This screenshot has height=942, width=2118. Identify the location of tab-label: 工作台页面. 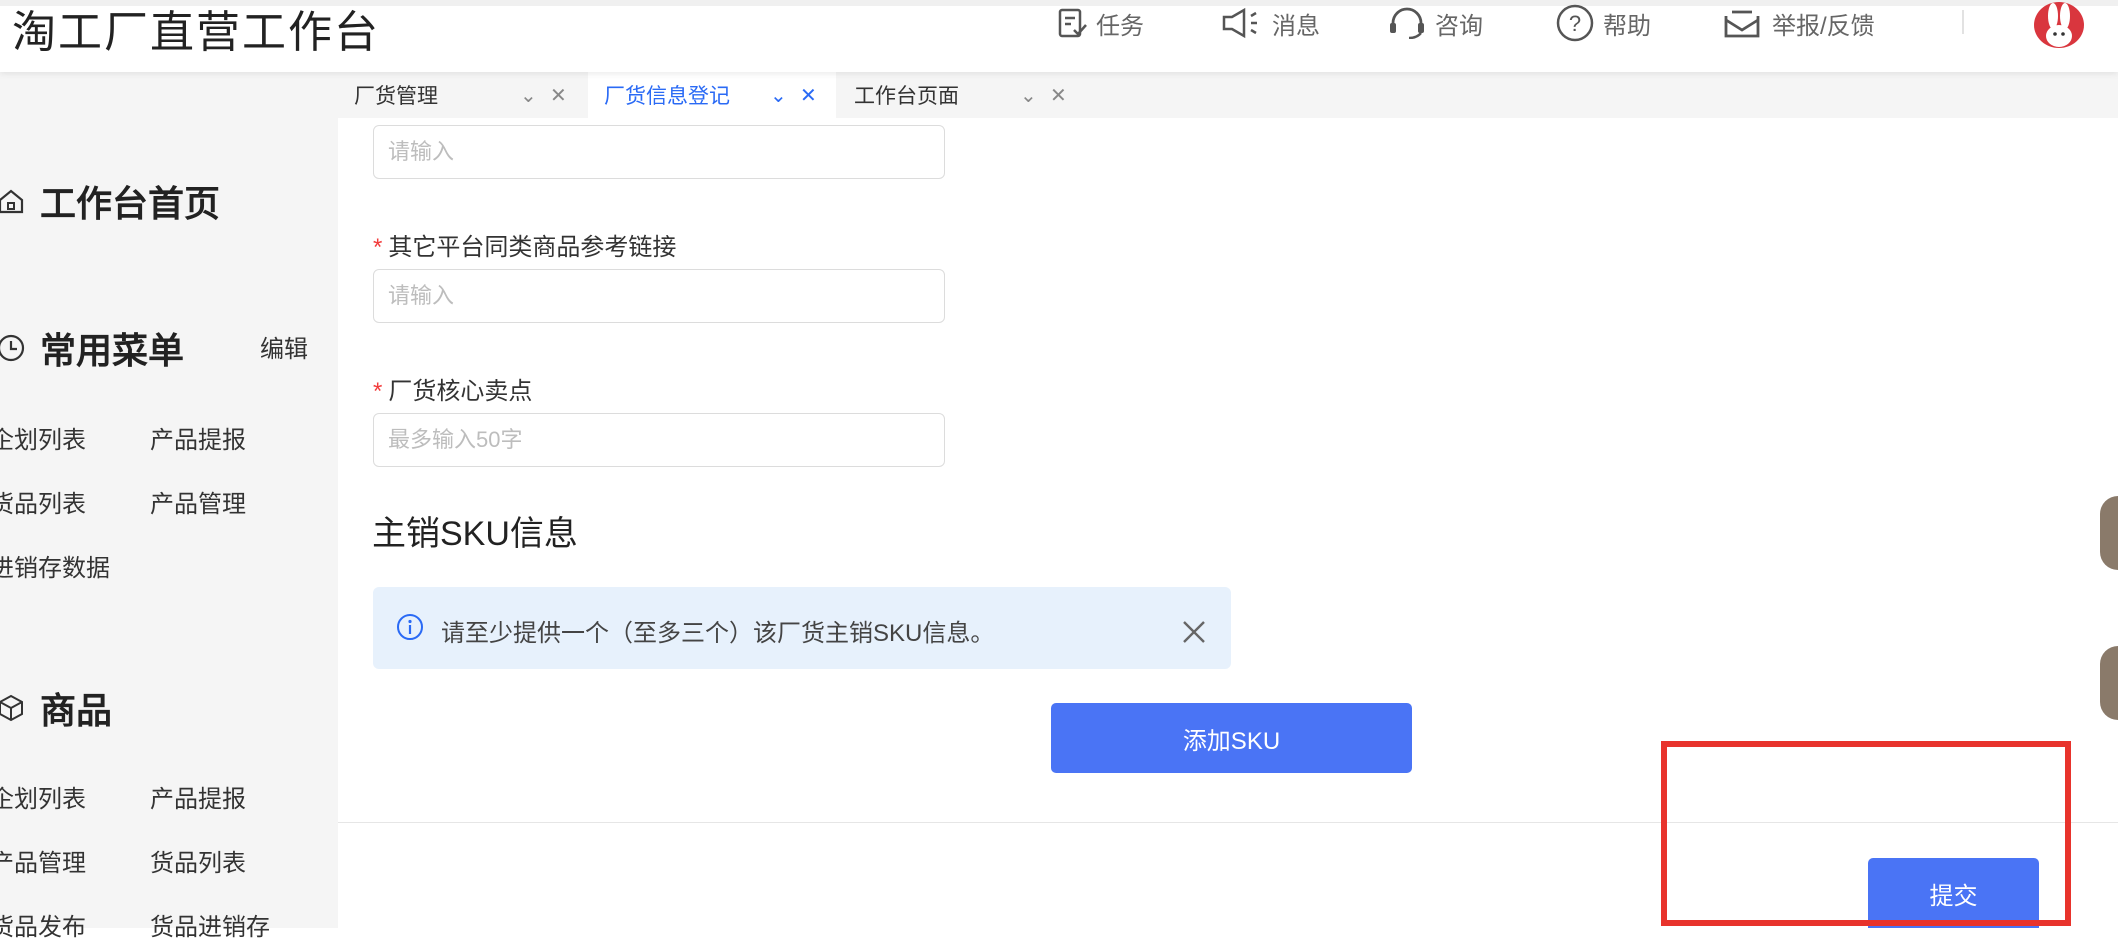
(906, 96).